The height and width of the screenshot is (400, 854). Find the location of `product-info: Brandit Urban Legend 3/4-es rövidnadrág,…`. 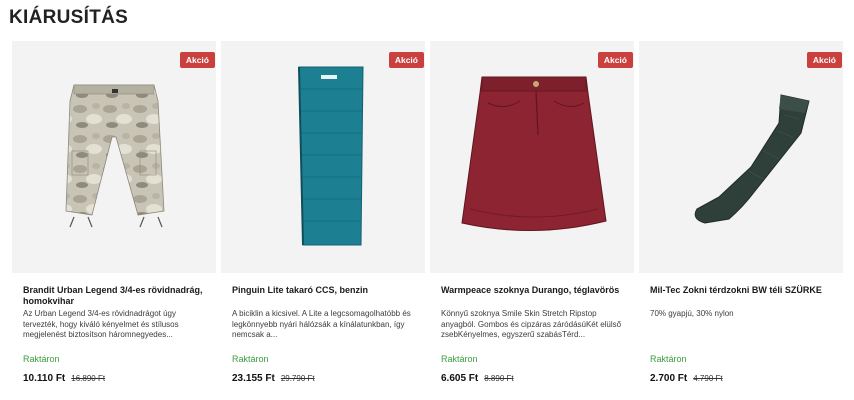

product-info: Brandit Urban Legend 3/4-es rövidnadrág,… is located at coordinates (116, 313).